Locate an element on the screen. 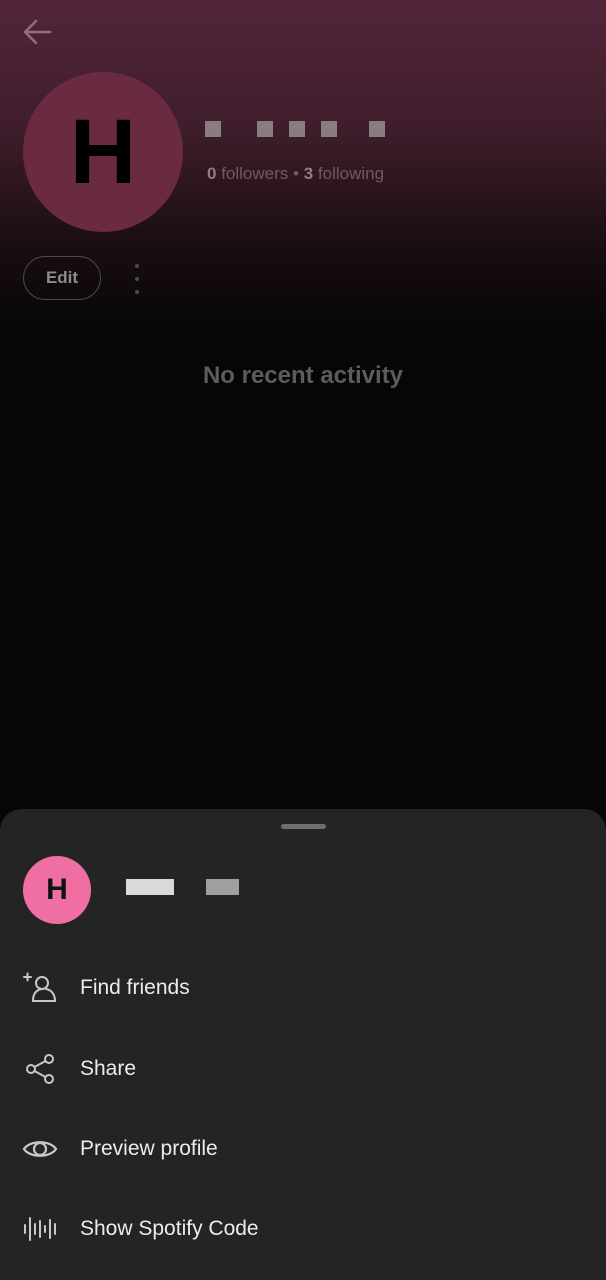  sheet-avatar-initial: H is located at coordinates (57, 889).